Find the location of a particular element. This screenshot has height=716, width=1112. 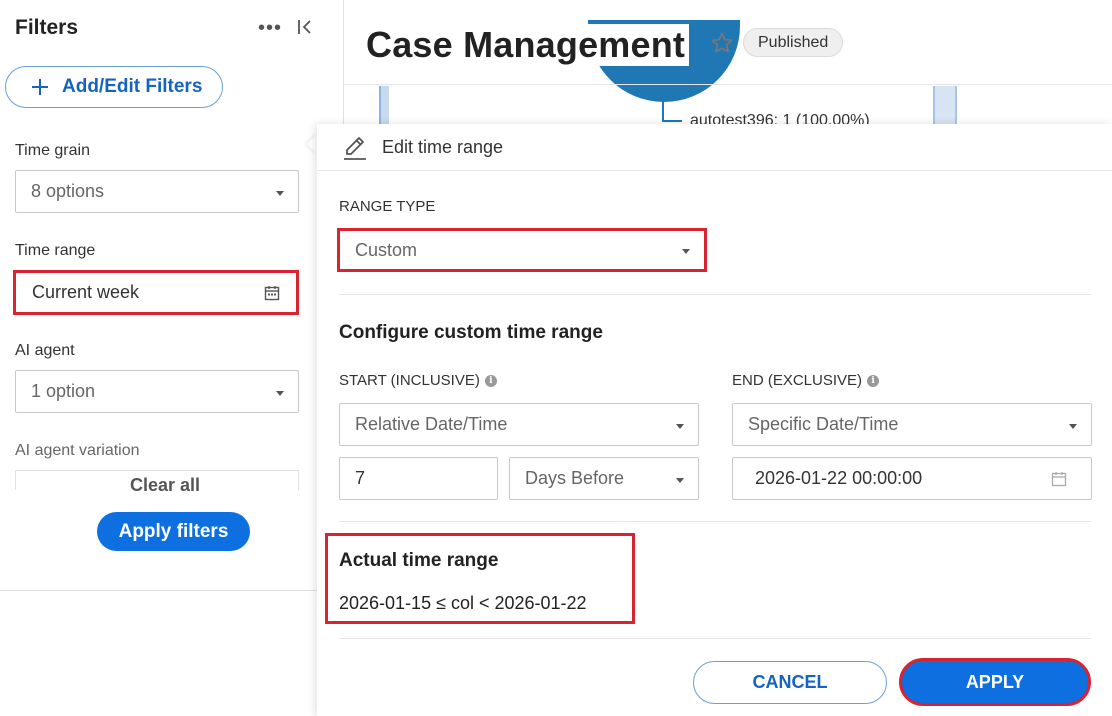

end-mode-select: Specific Date/Time is located at coordinates (912, 424).